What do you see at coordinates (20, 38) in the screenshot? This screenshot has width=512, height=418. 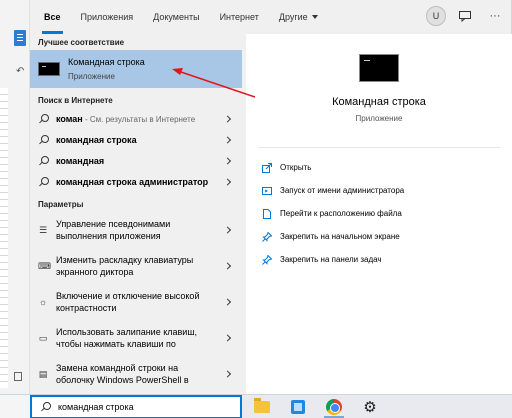 I see `document-icon` at bounding box center [20, 38].